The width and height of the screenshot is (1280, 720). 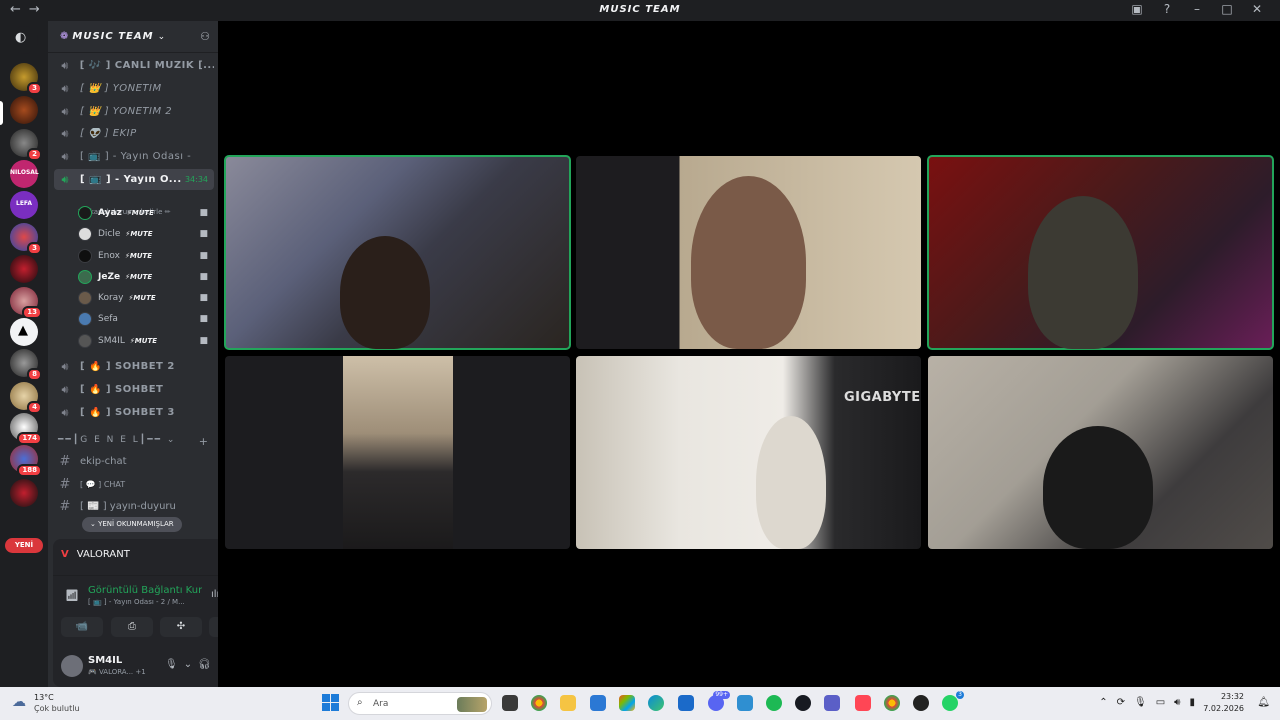 I want to click on voice-channel: 🔊︎ [ 👑 ] YÖNETİM 2, so click(x=134, y=111).